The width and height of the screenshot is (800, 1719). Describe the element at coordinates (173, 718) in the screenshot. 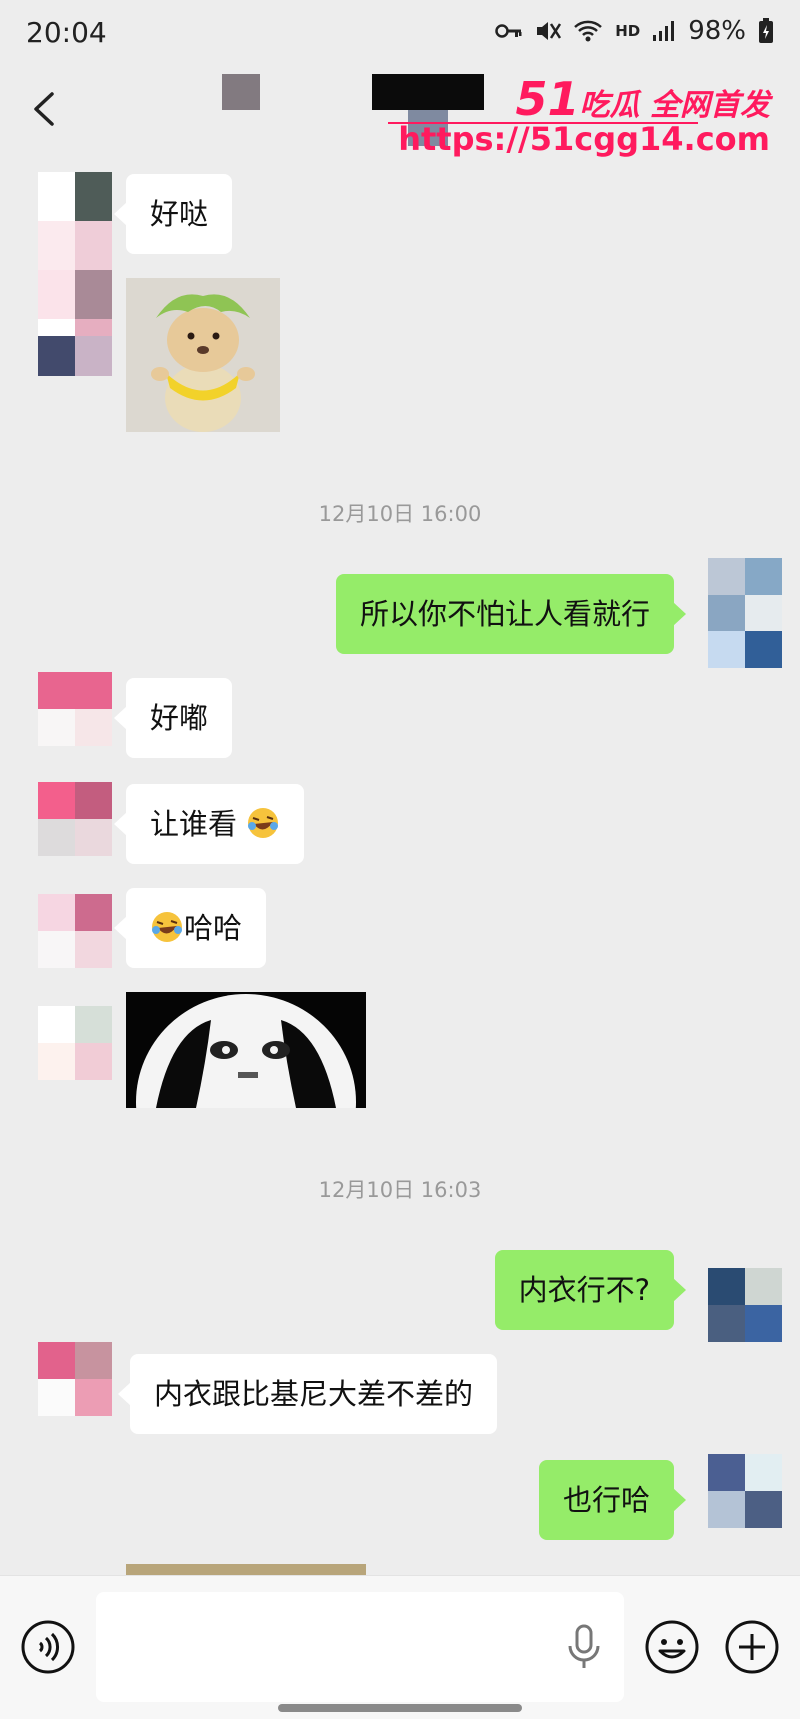

I see `message-bubble: 好嘟` at that location.